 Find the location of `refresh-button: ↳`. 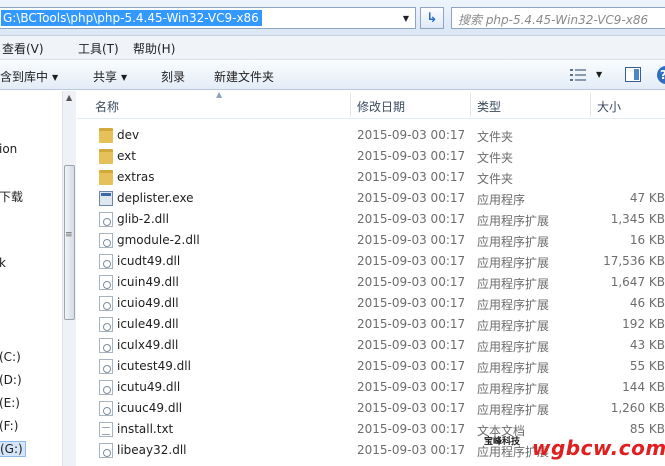

refresh-button: ↳ is located at coordinates (432, 18).